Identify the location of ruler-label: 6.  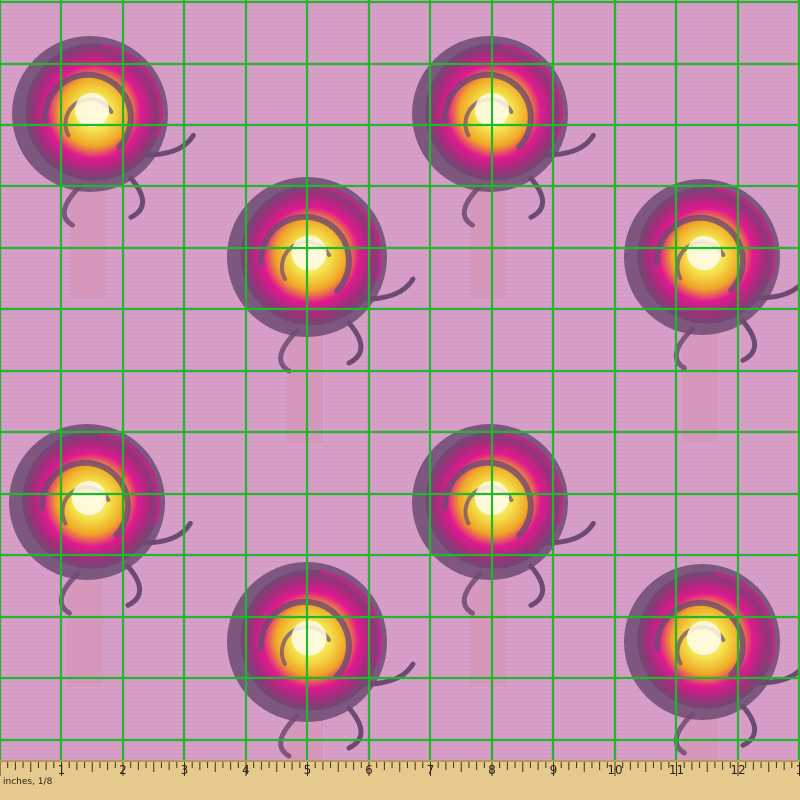
(369, 770).